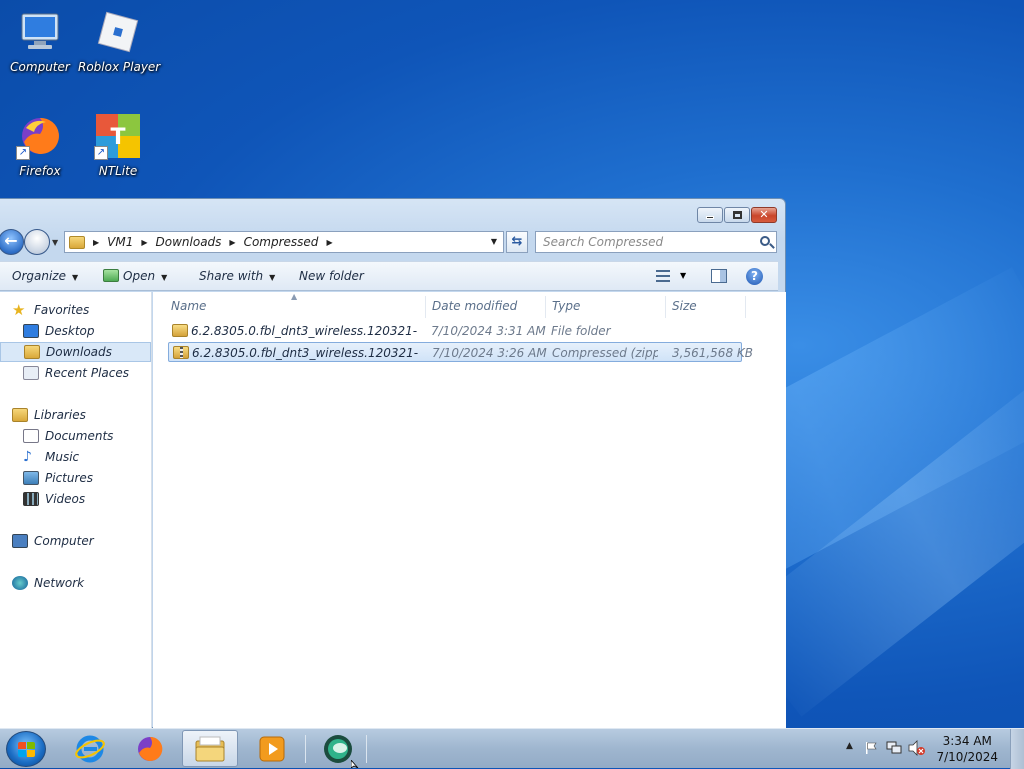 This screenshot has width=1024, height=769. I want to click on firefox-icon, so click(150, 748).